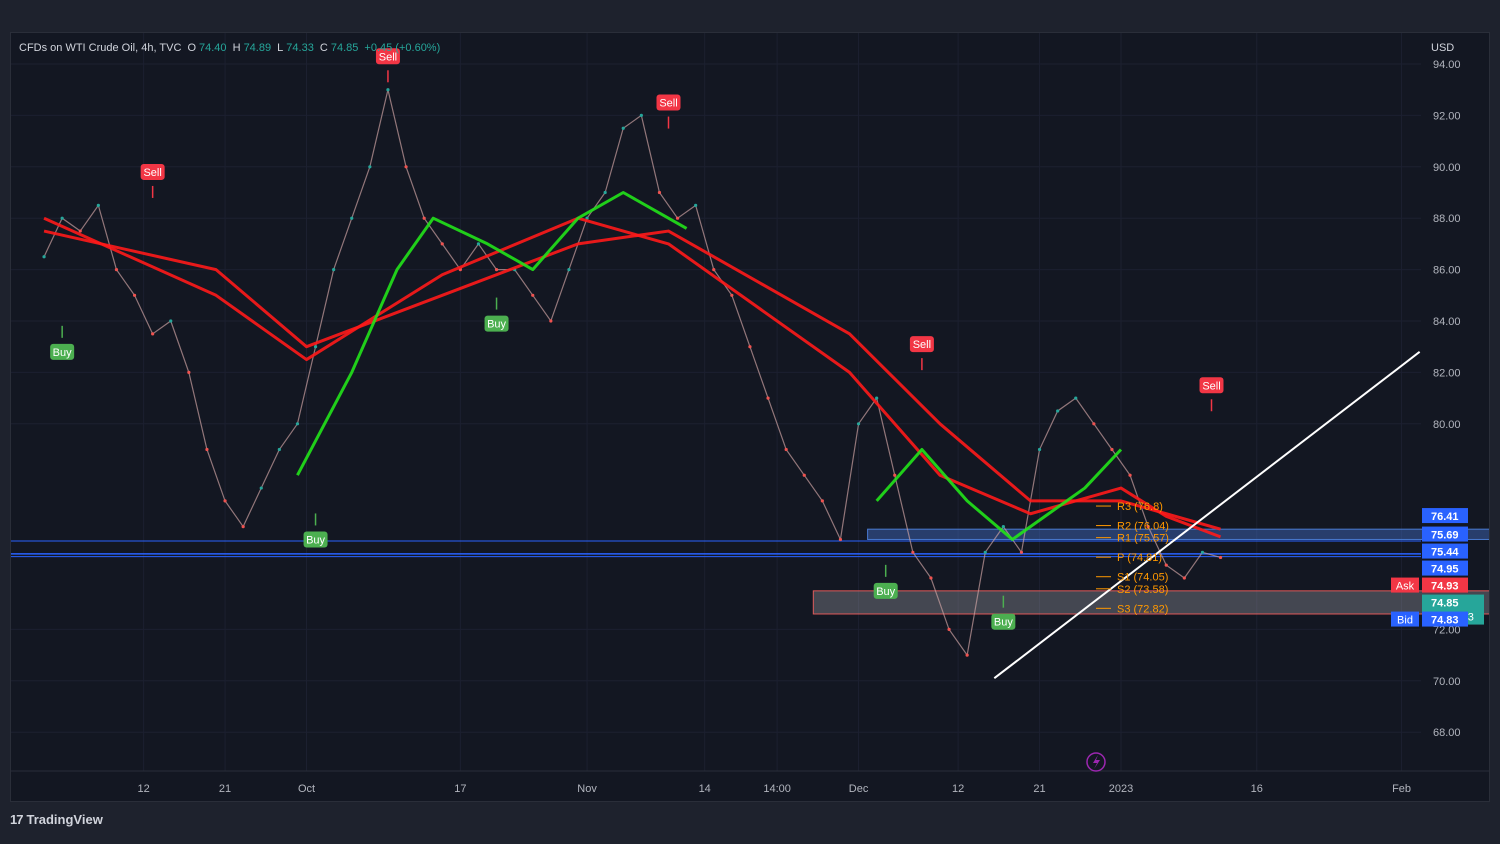 The height and width of the screenshot is (844, 1500). I want to click on lightning-bolt, so click(1096, 762).